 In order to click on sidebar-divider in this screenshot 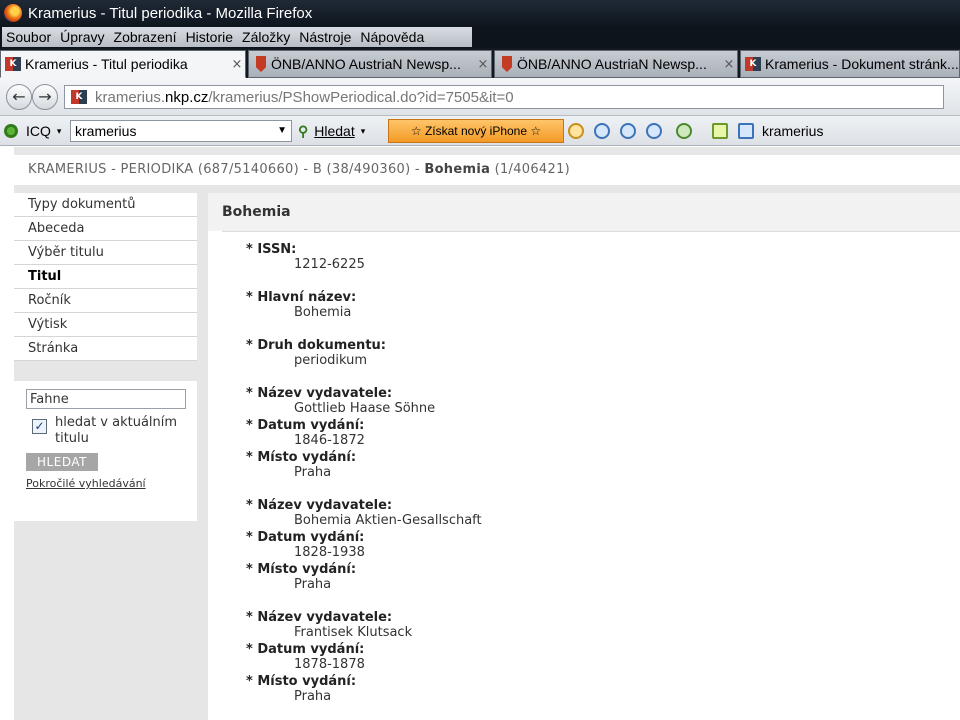, I will do `click(105, 371)`.